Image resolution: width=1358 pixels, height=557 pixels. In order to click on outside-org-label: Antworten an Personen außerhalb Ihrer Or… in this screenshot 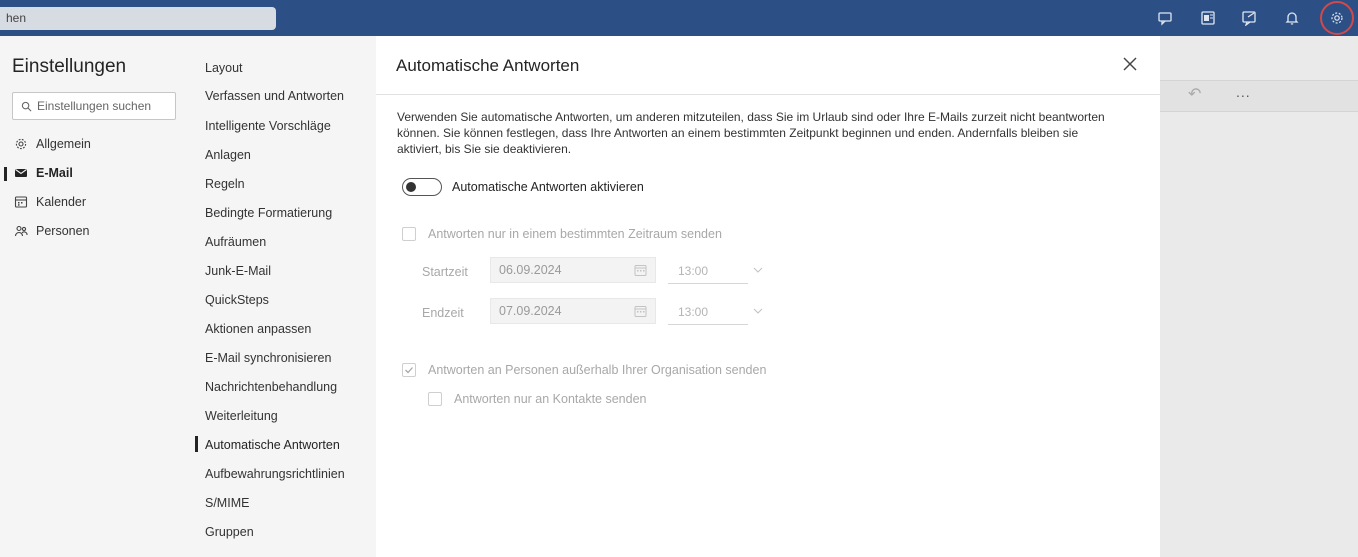, I will do `click(597, 370)`.